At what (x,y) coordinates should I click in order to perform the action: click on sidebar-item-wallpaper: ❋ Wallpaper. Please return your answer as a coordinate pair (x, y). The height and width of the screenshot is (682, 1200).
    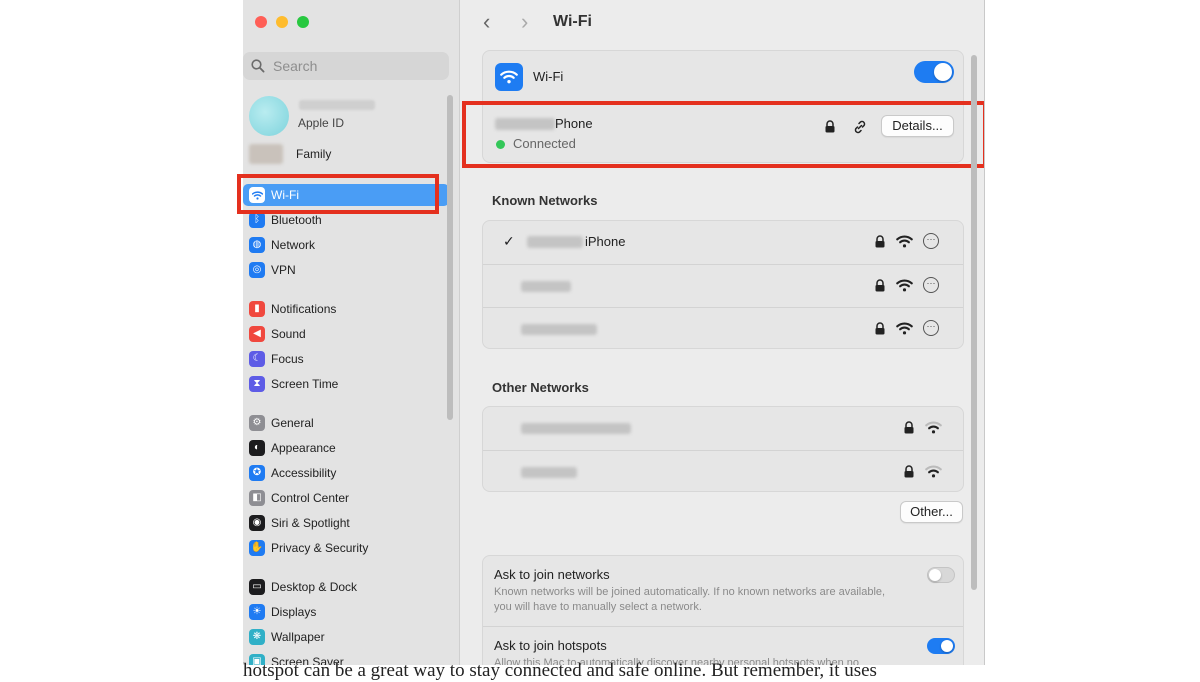
    Looking at the image, I should click on (346, 637).